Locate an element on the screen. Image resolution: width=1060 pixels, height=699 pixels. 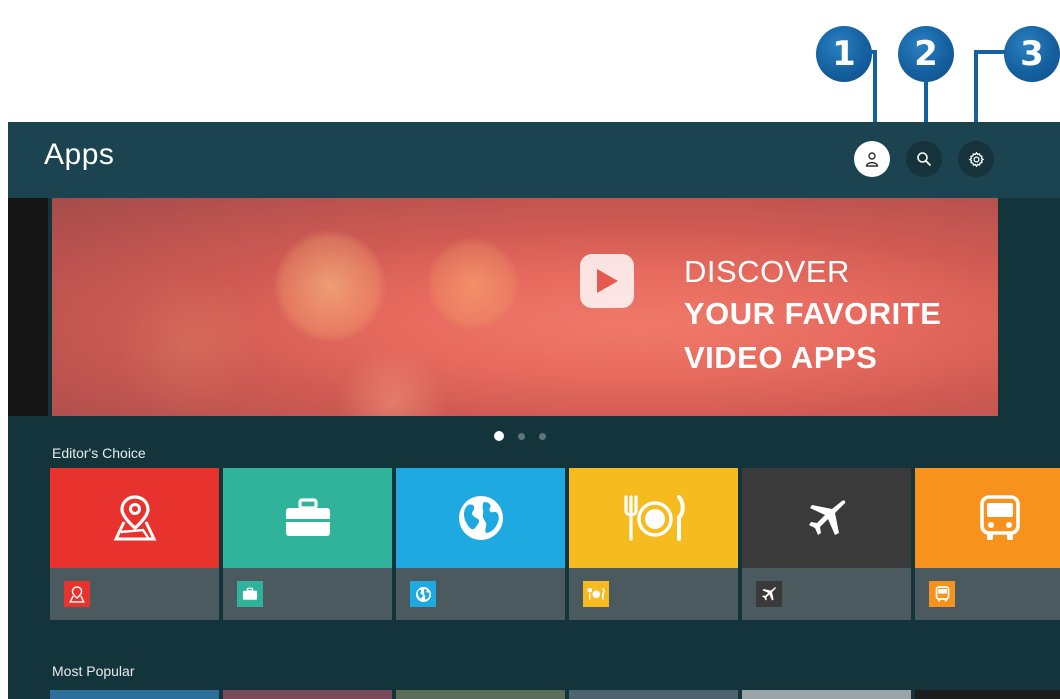
callout-2: 2 is located at coordinates (926, 54).